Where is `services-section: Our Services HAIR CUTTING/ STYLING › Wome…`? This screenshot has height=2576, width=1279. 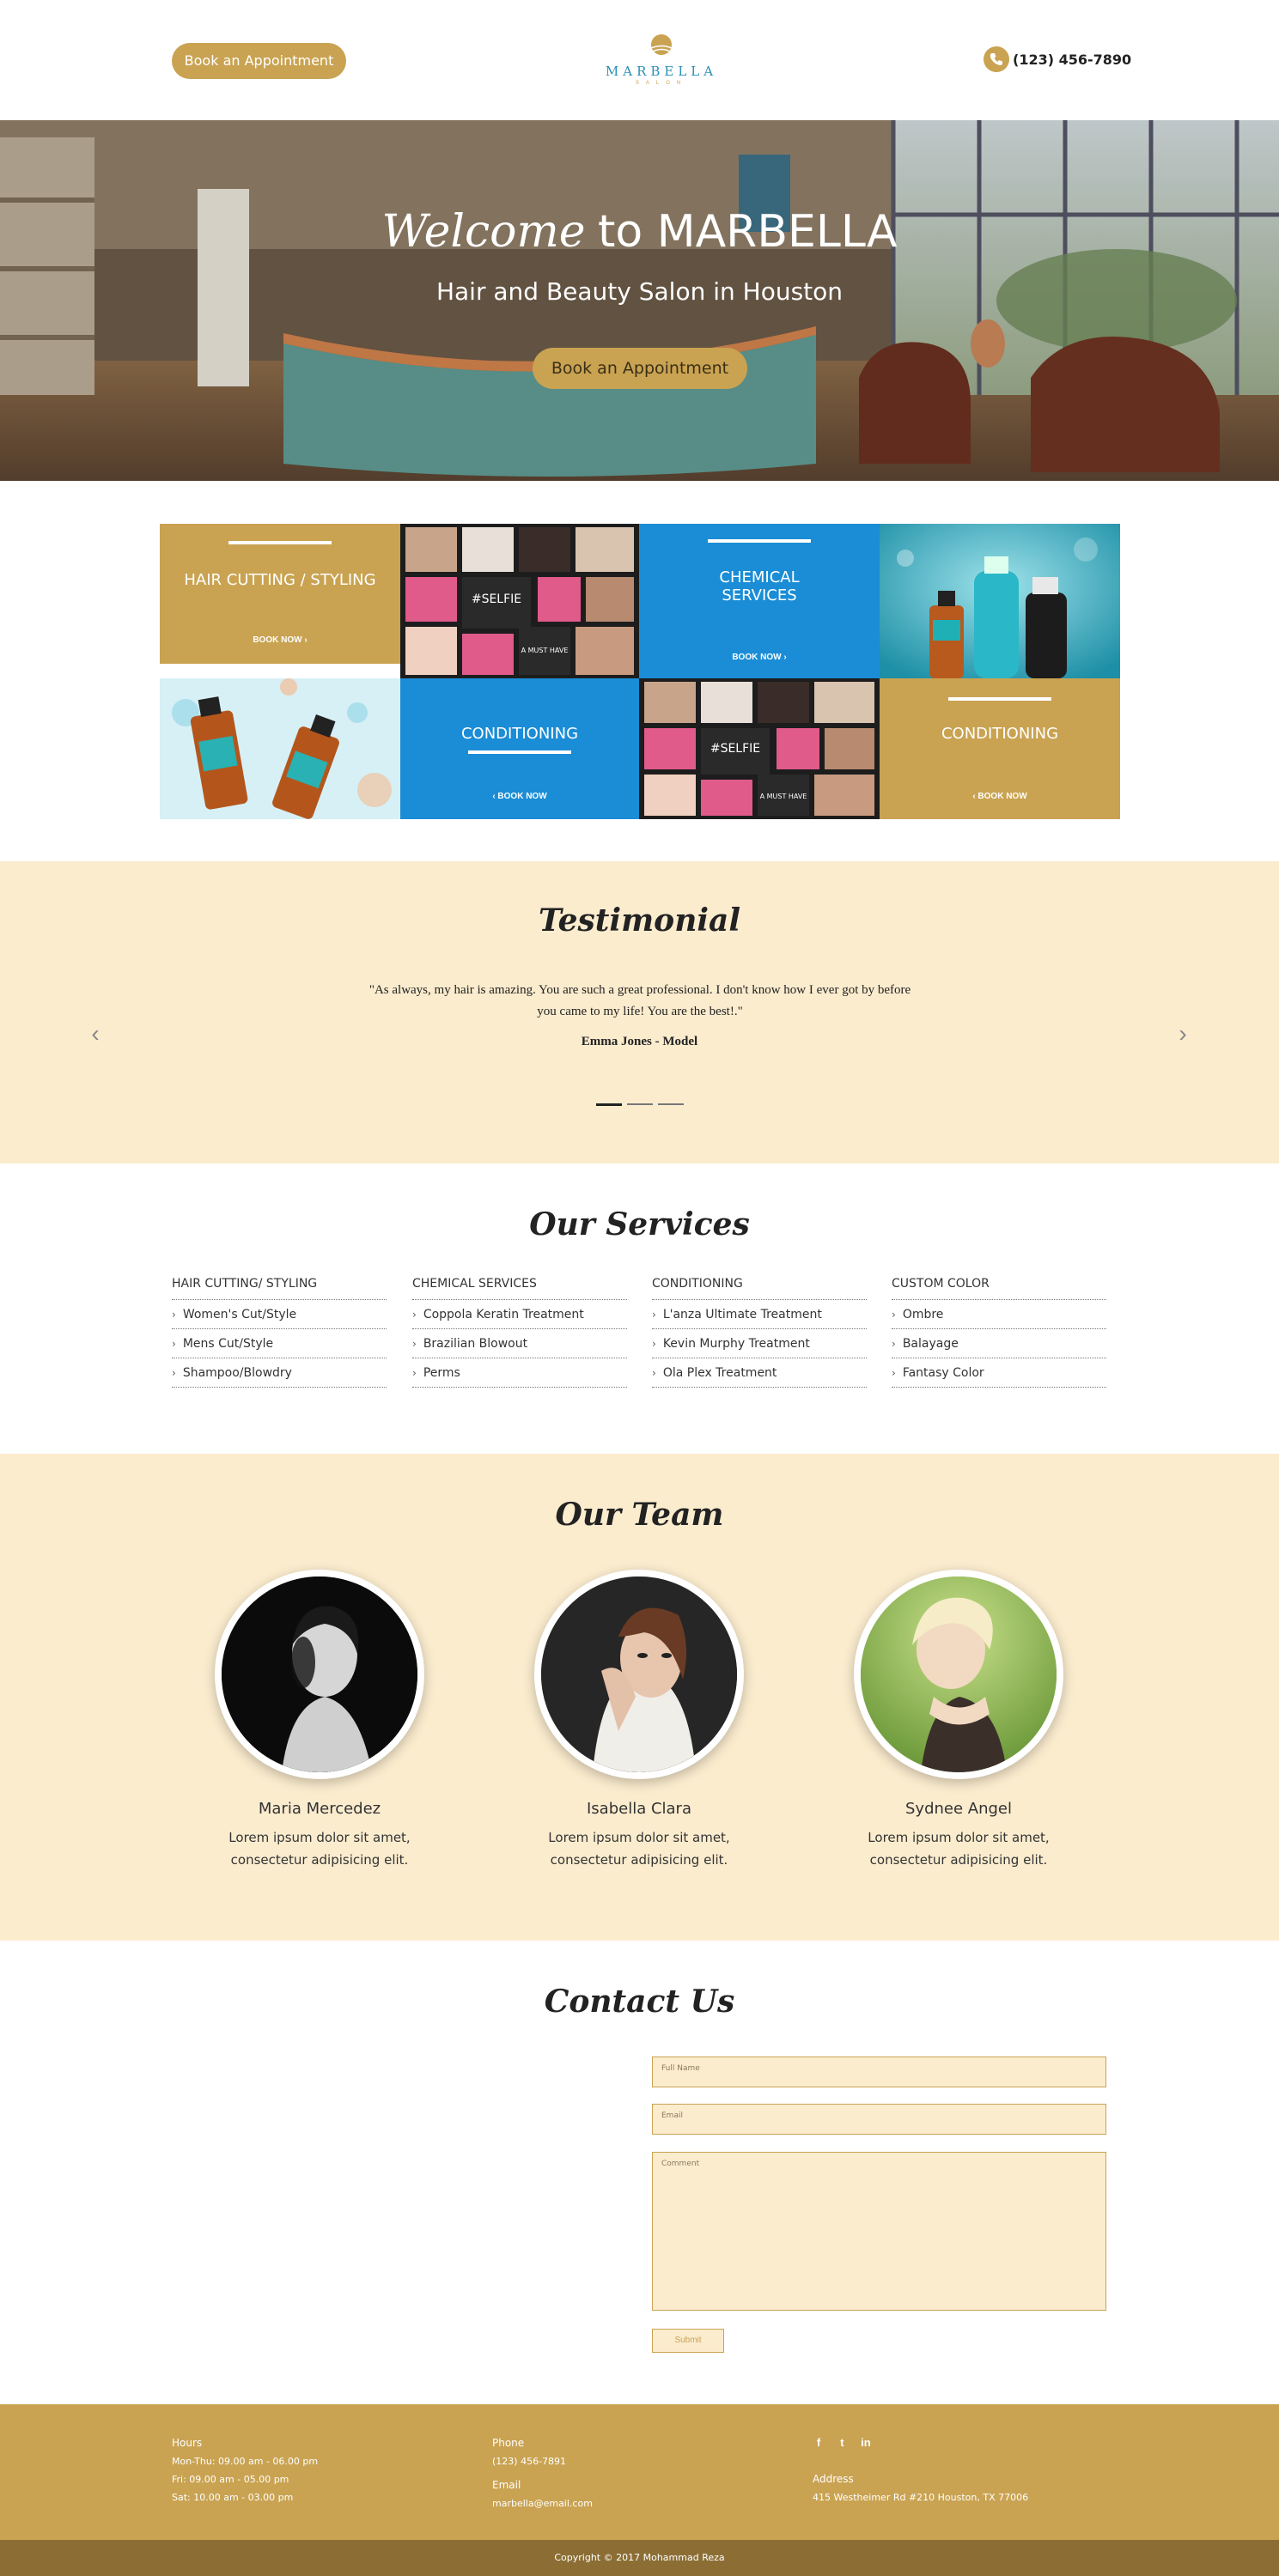
services-section: Our Services HAIR CUTTING/ STYLING › Wome… is located at coordinates (639, 1308).